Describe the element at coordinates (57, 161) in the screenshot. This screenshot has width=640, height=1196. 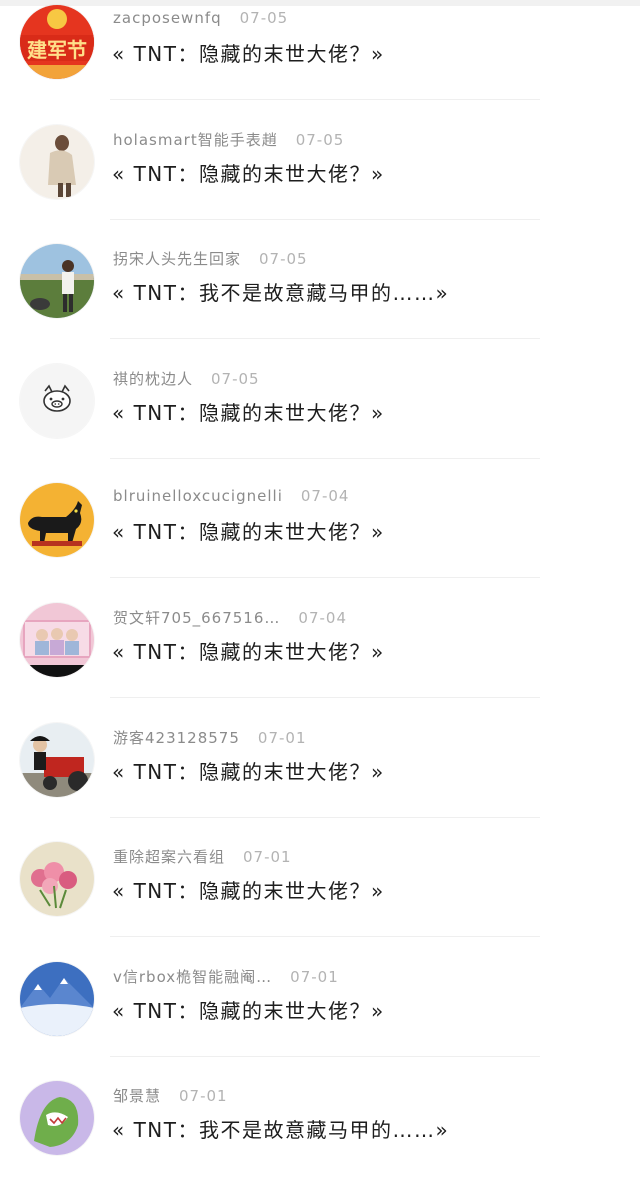
I see `person-photo-avatar-icon` at that location.